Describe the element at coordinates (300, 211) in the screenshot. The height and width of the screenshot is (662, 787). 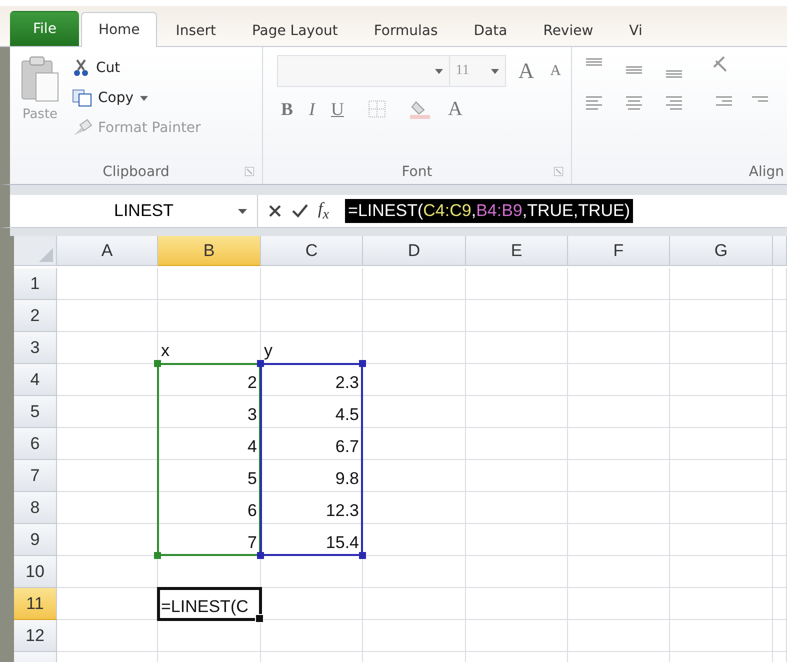
I see `check-icon` at that location.